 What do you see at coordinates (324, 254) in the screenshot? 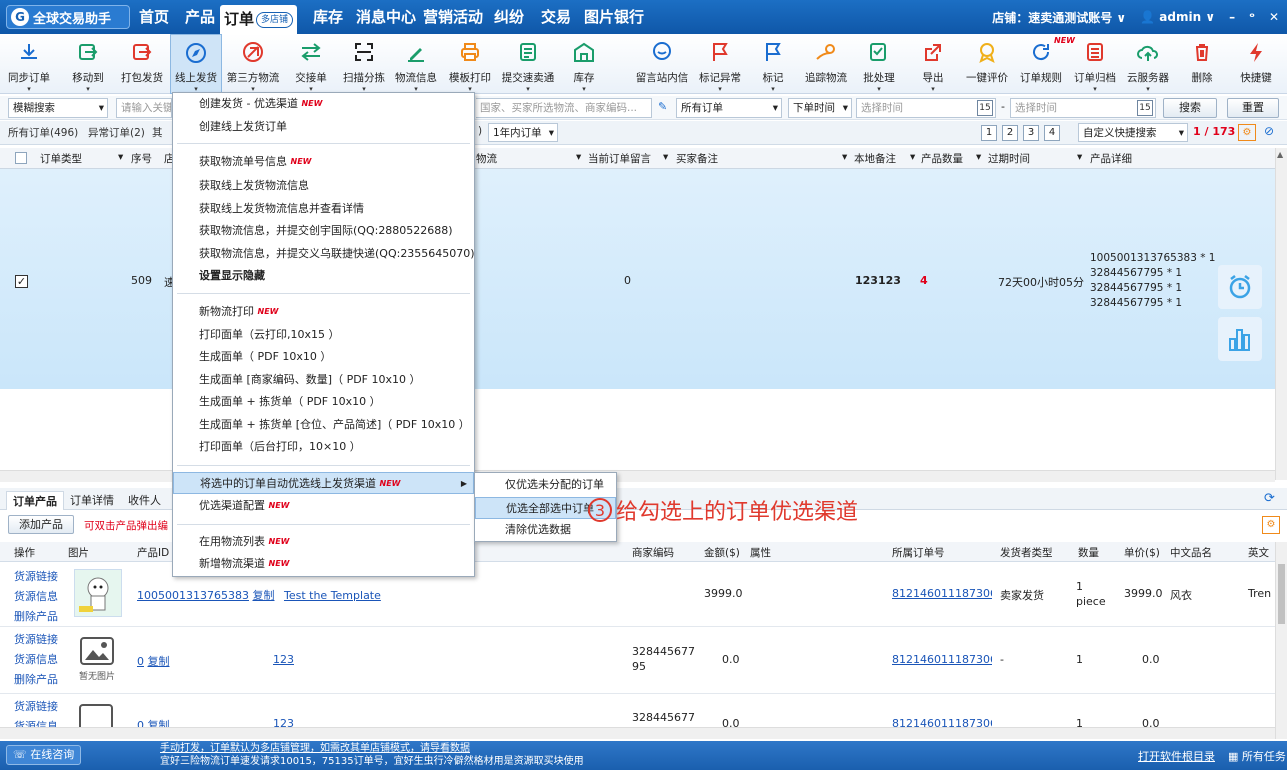
I see `menu-submit-yiwu: 获取物流信息，并提交义乌联捷快递(QQ:2355645070)` at bounding box center [324, 254].